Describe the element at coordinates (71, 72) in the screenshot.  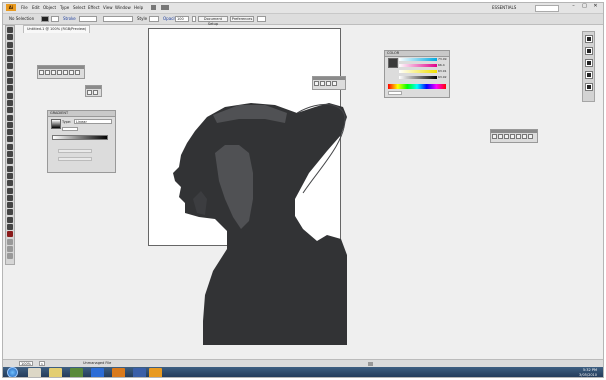
I see `align-bottom-icon` at that location.